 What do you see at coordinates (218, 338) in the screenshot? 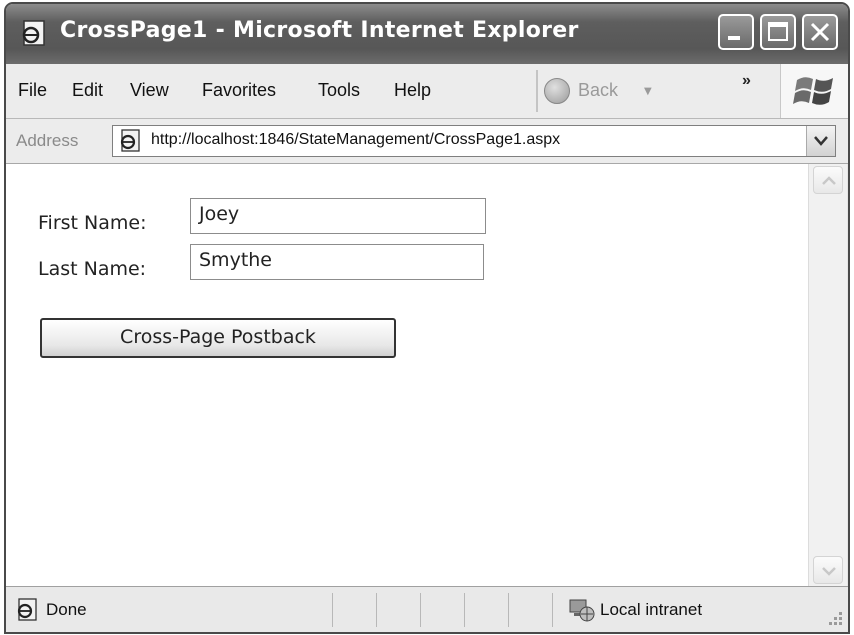
I see `cross-page-postback-button: Cross-Page Postback` at bounding box center [218, 338].